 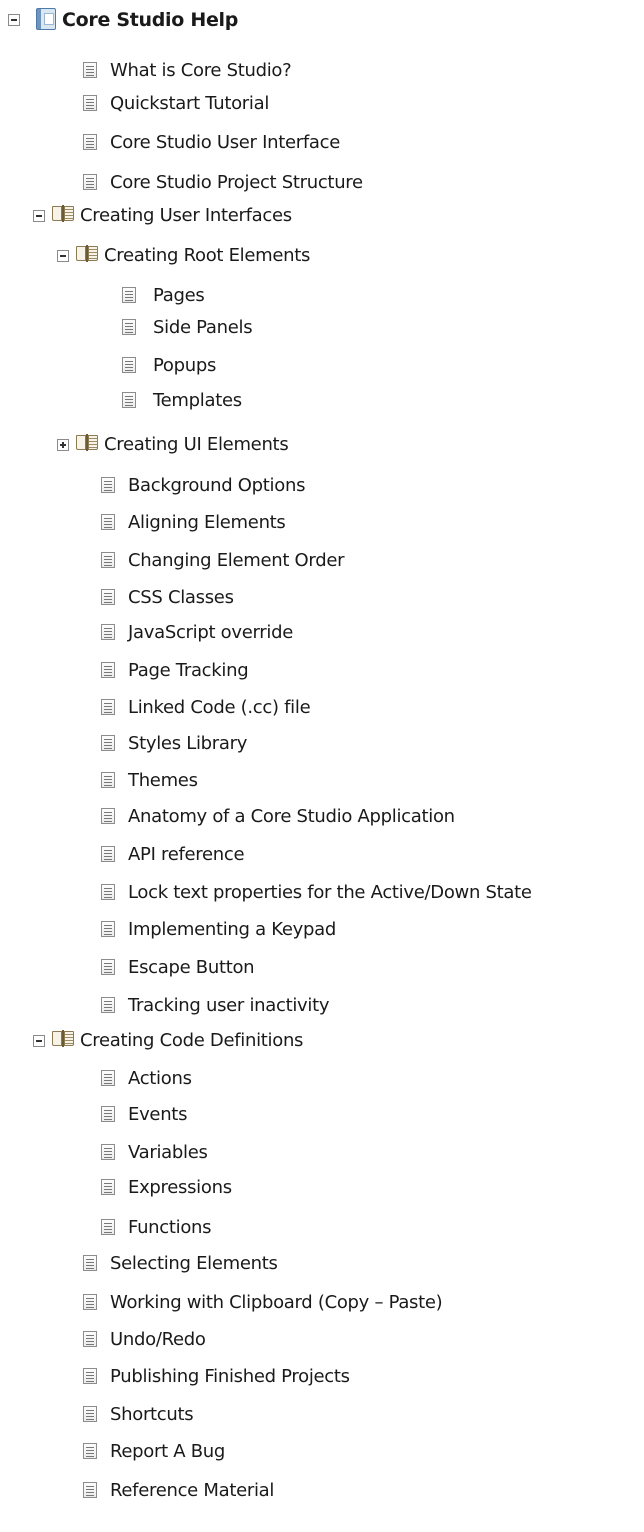 I want to click on tree-item: Reference Material, so click(x=322, y=1491).